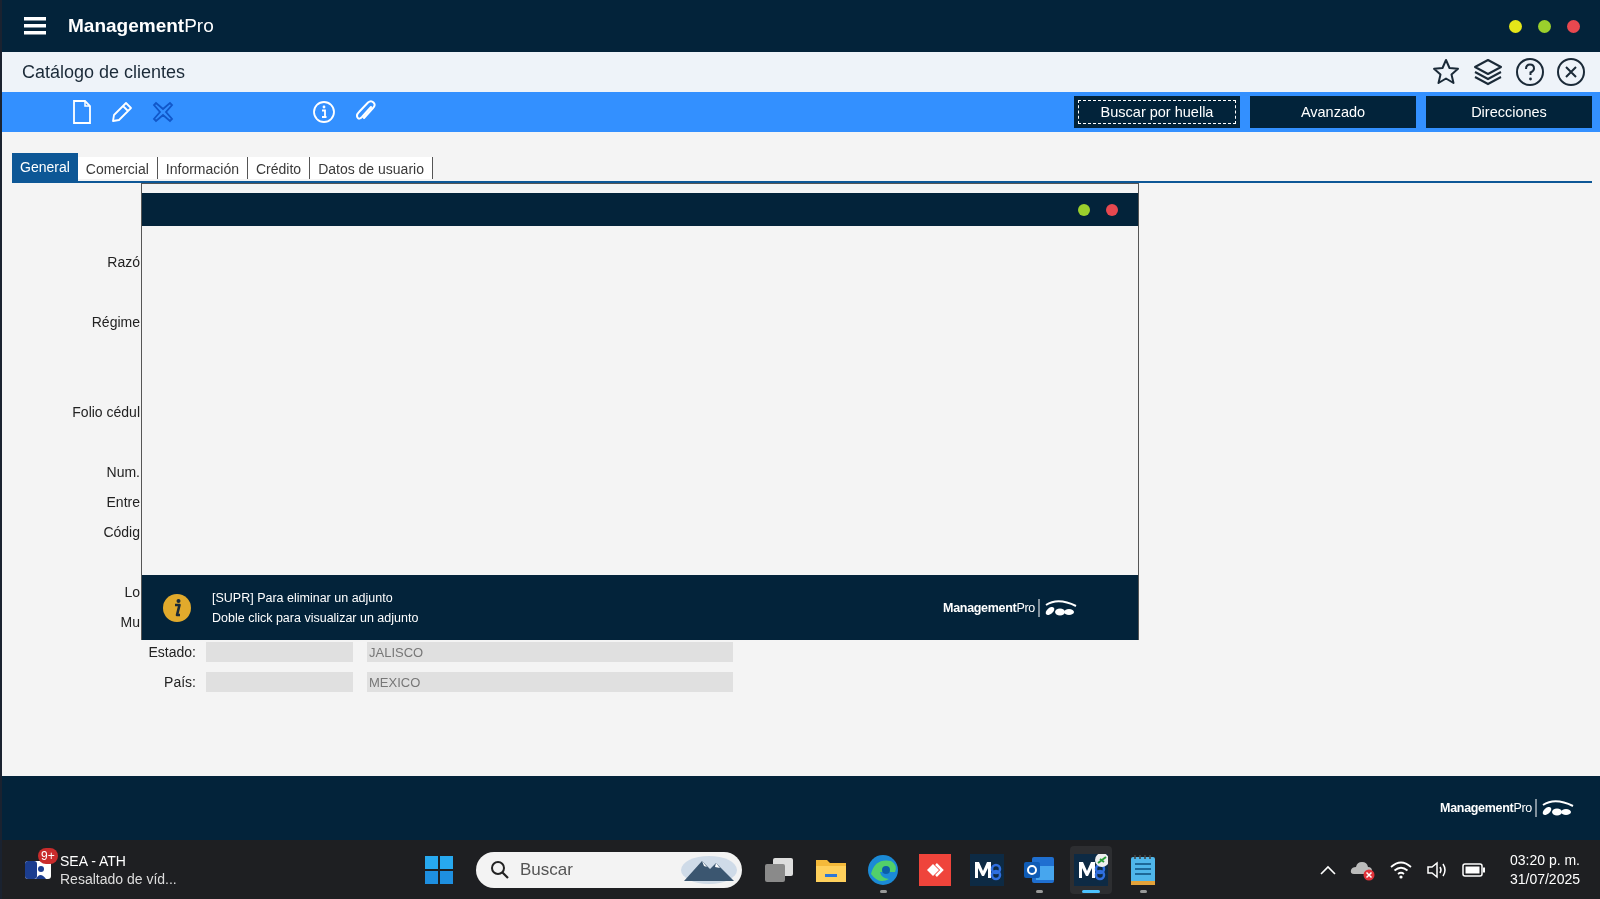 This screenshot has width=1600, height=899. Describe the element at coordinates (883, 869) in the screenshot. I see `browser-icon` at that location.